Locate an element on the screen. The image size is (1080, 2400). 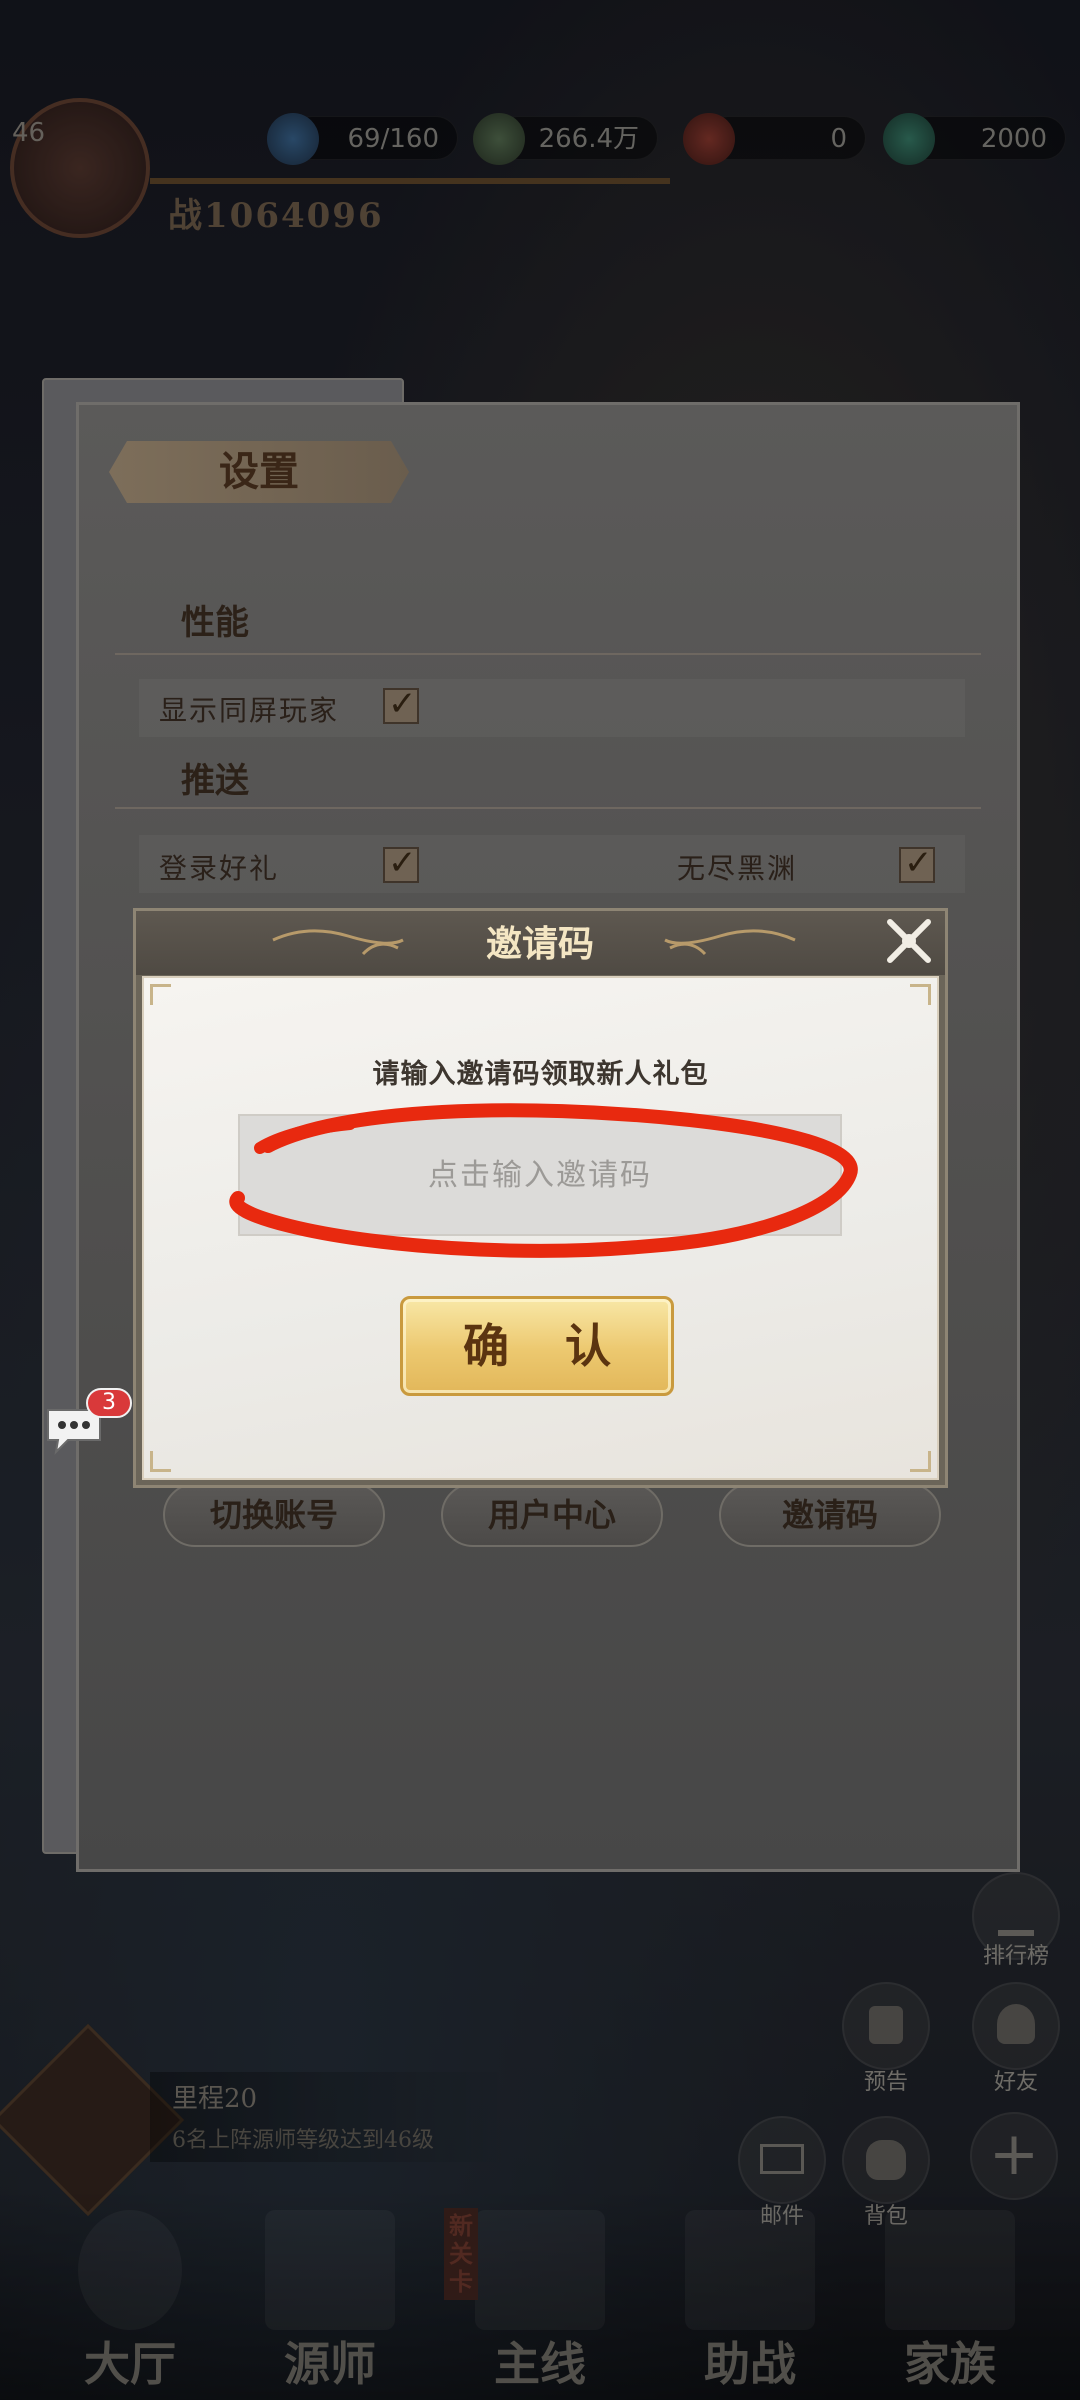
endless-abyss-checkbox: ✓ is located at coordinates (917, 863).